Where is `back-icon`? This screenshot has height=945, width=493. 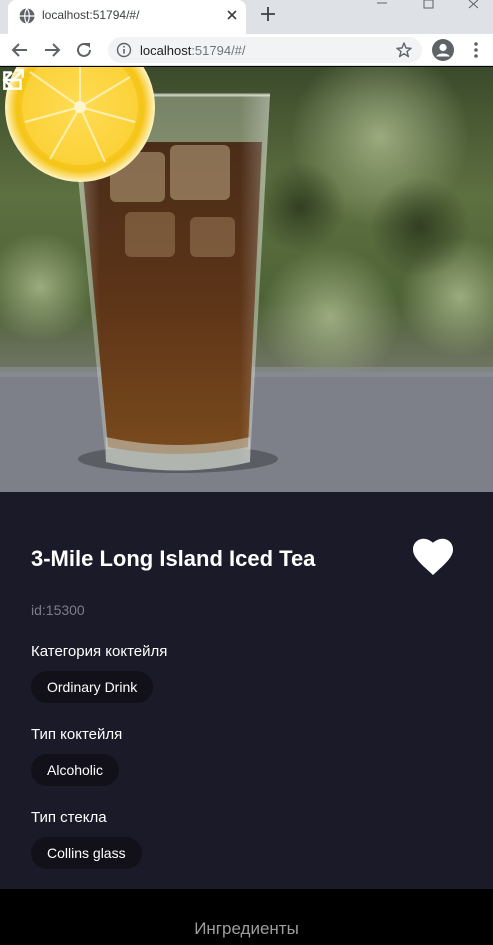 back-icon is located at coordinates (20, 50).